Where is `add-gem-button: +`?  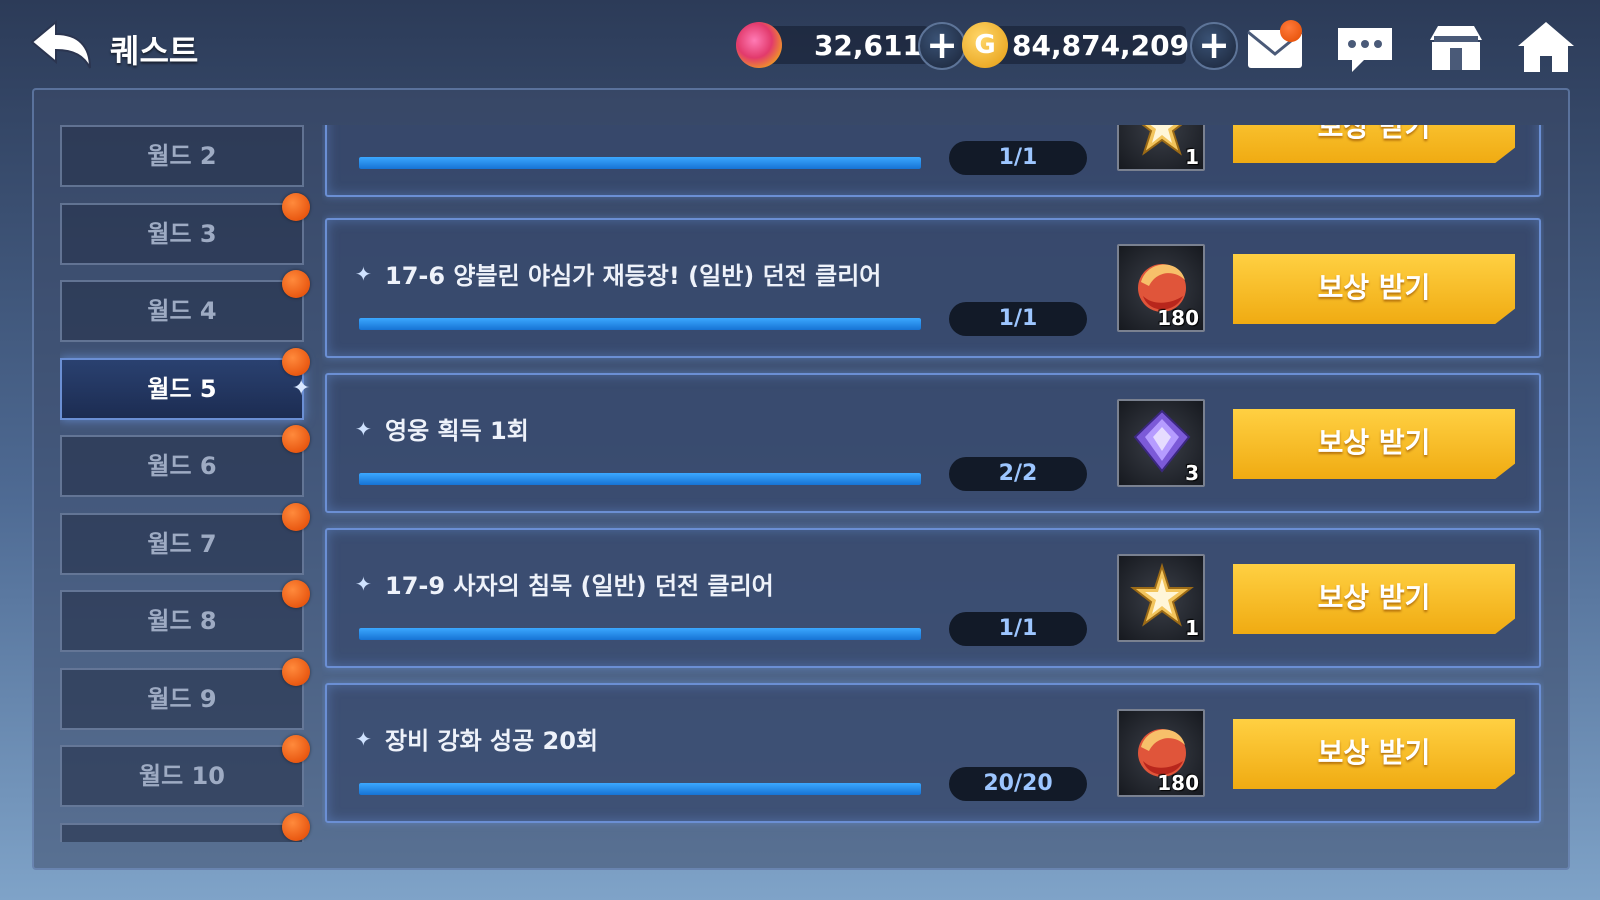 add-gem-button: + is located at coordinates (942, 46).